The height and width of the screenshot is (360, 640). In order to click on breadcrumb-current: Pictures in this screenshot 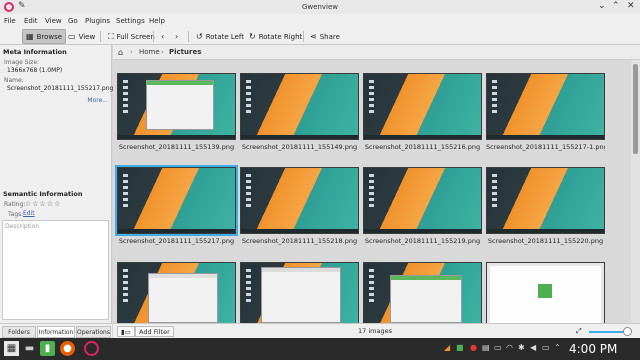, I will do `click(185, 52)`.